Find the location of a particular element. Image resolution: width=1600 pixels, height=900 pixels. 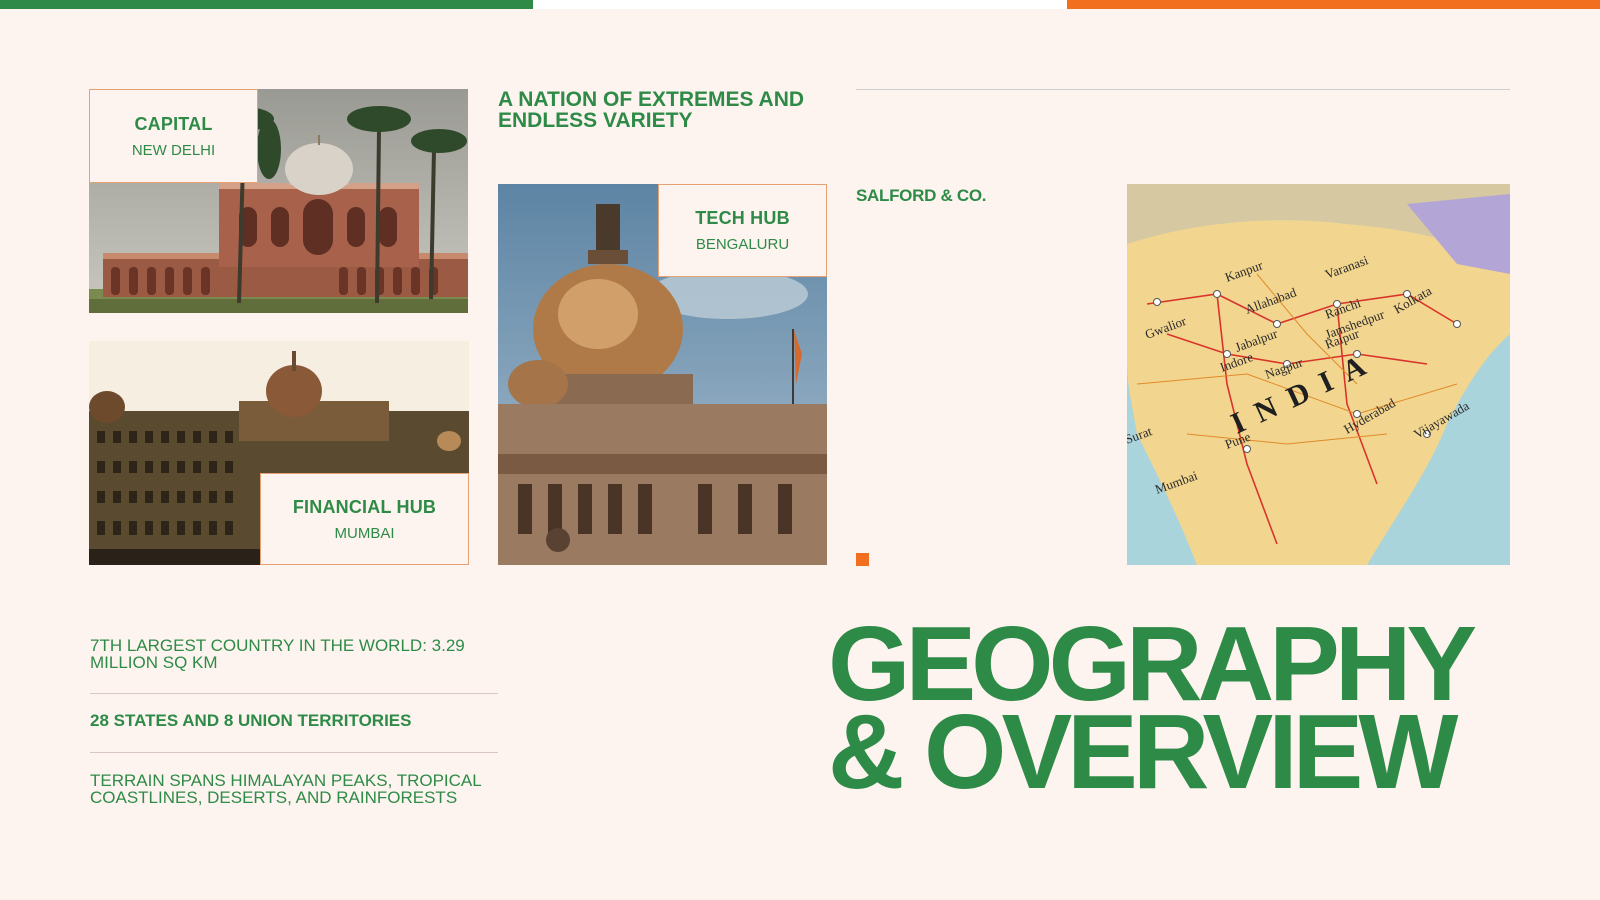

header-rule is located at coordinates (1183, 89).